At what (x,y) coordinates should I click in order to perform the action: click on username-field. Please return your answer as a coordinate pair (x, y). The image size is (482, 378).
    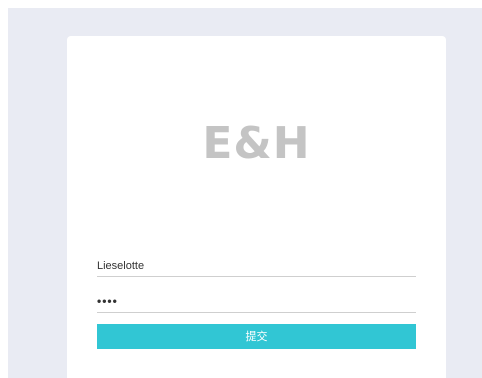
    Looking at the image, I should click on (256, 266).